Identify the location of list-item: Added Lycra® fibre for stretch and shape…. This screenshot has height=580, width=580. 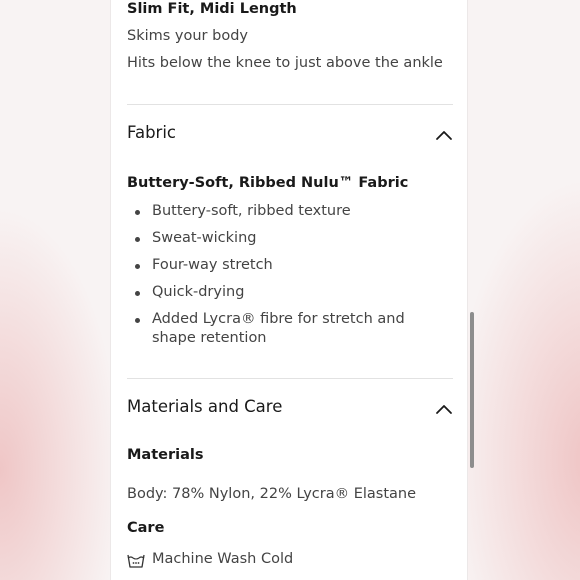
(279, 329).